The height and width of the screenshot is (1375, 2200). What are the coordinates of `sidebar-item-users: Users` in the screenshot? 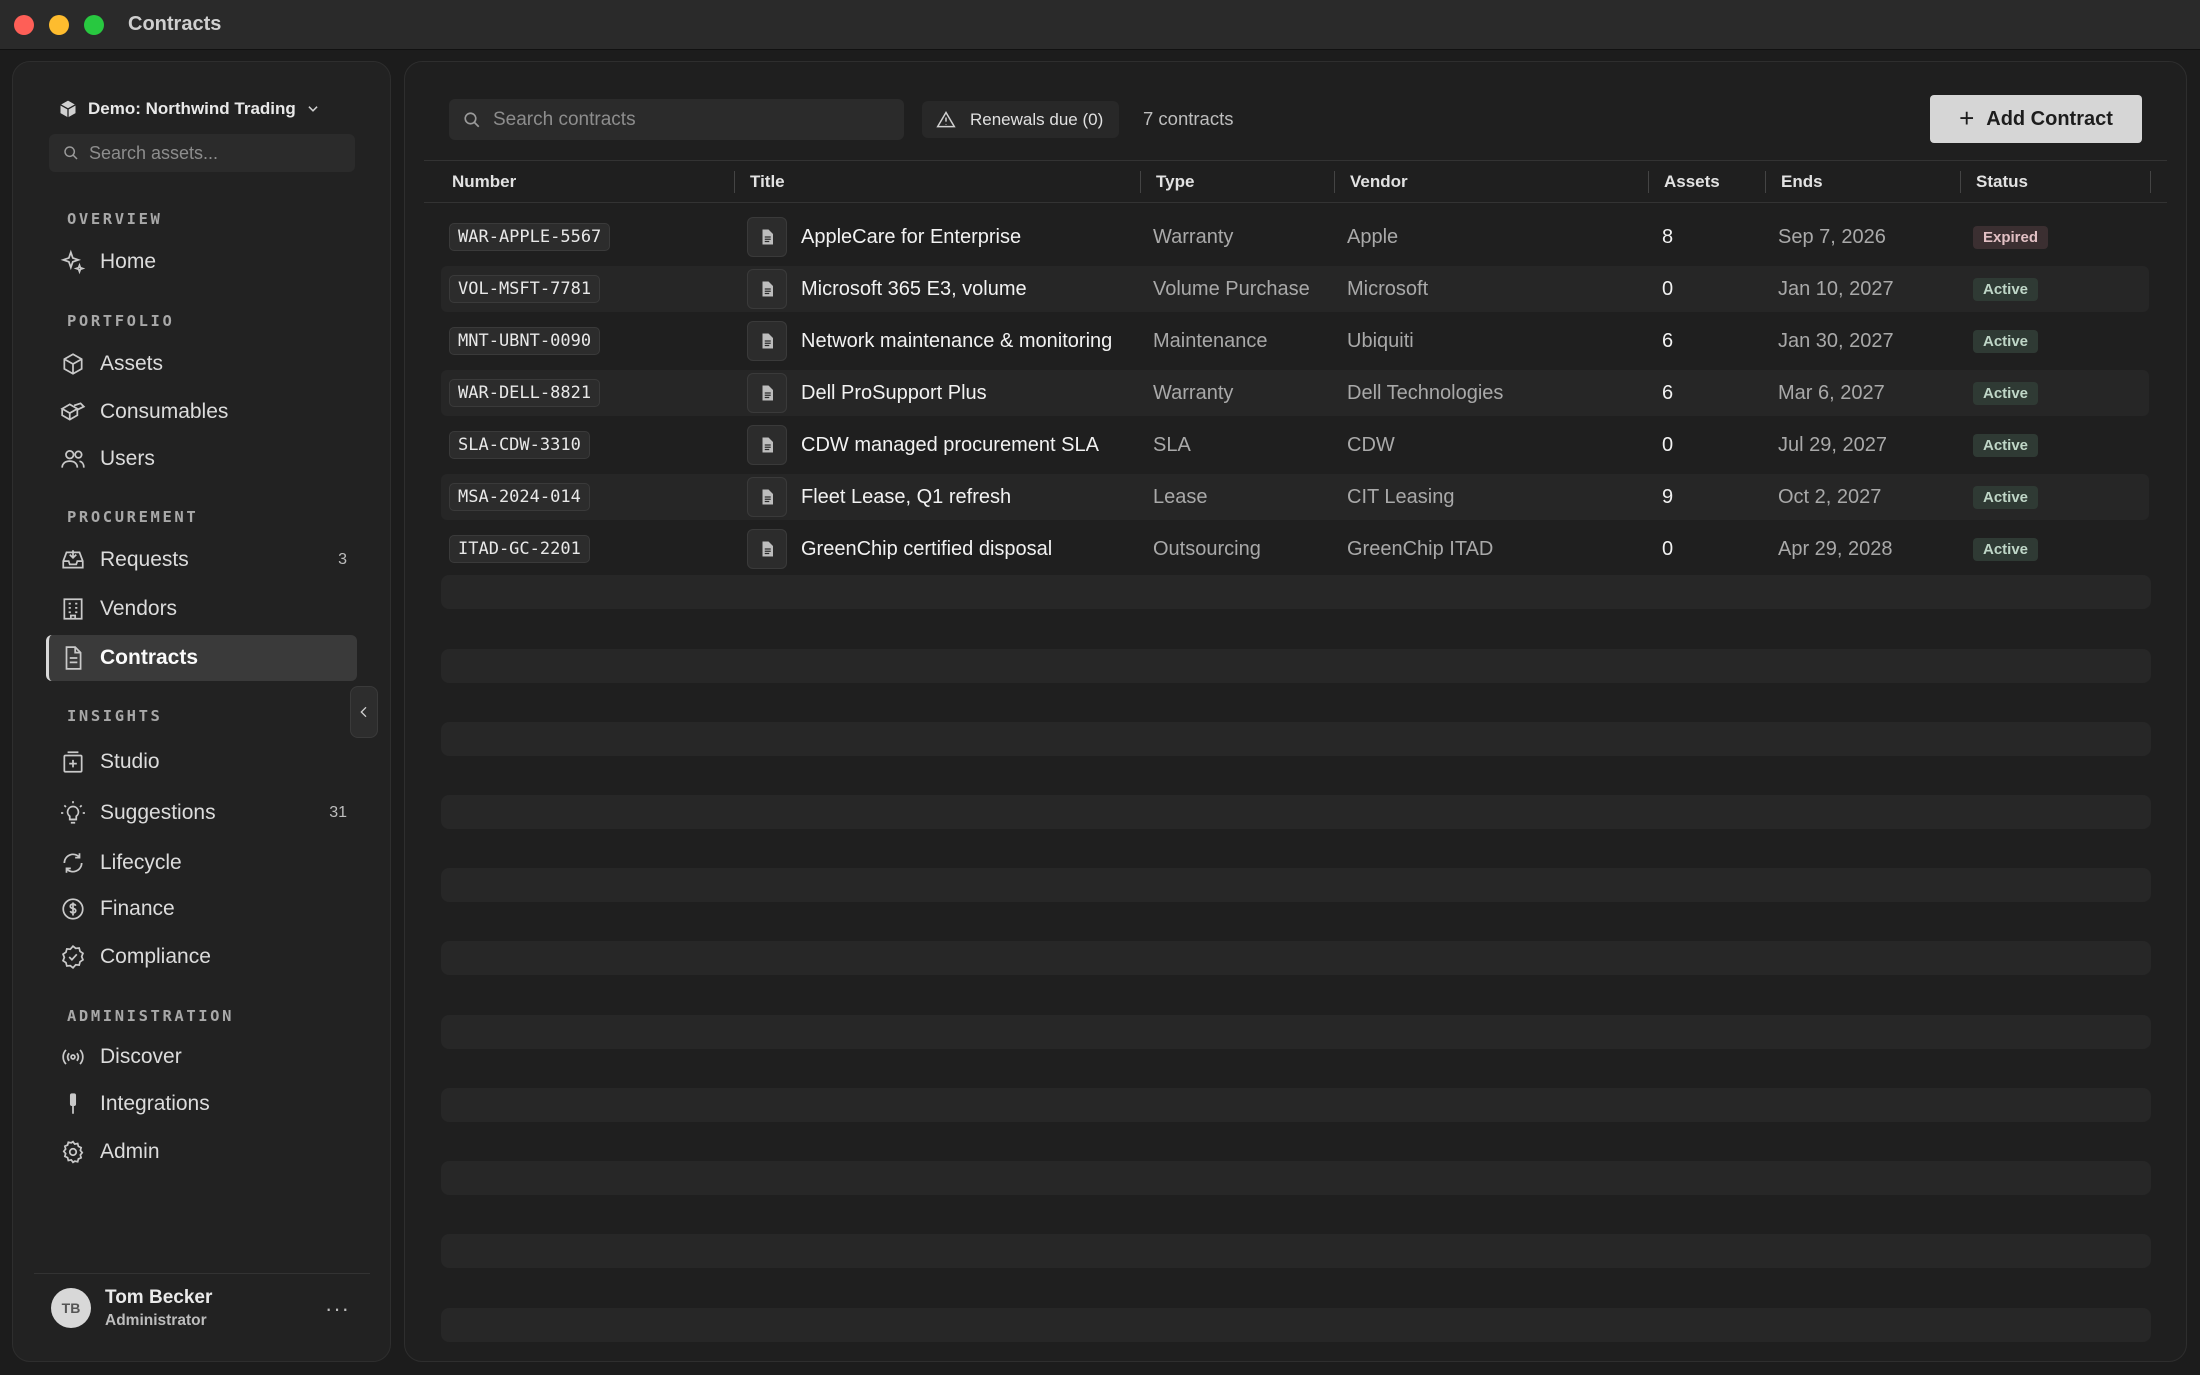 It's located at (201, 459).